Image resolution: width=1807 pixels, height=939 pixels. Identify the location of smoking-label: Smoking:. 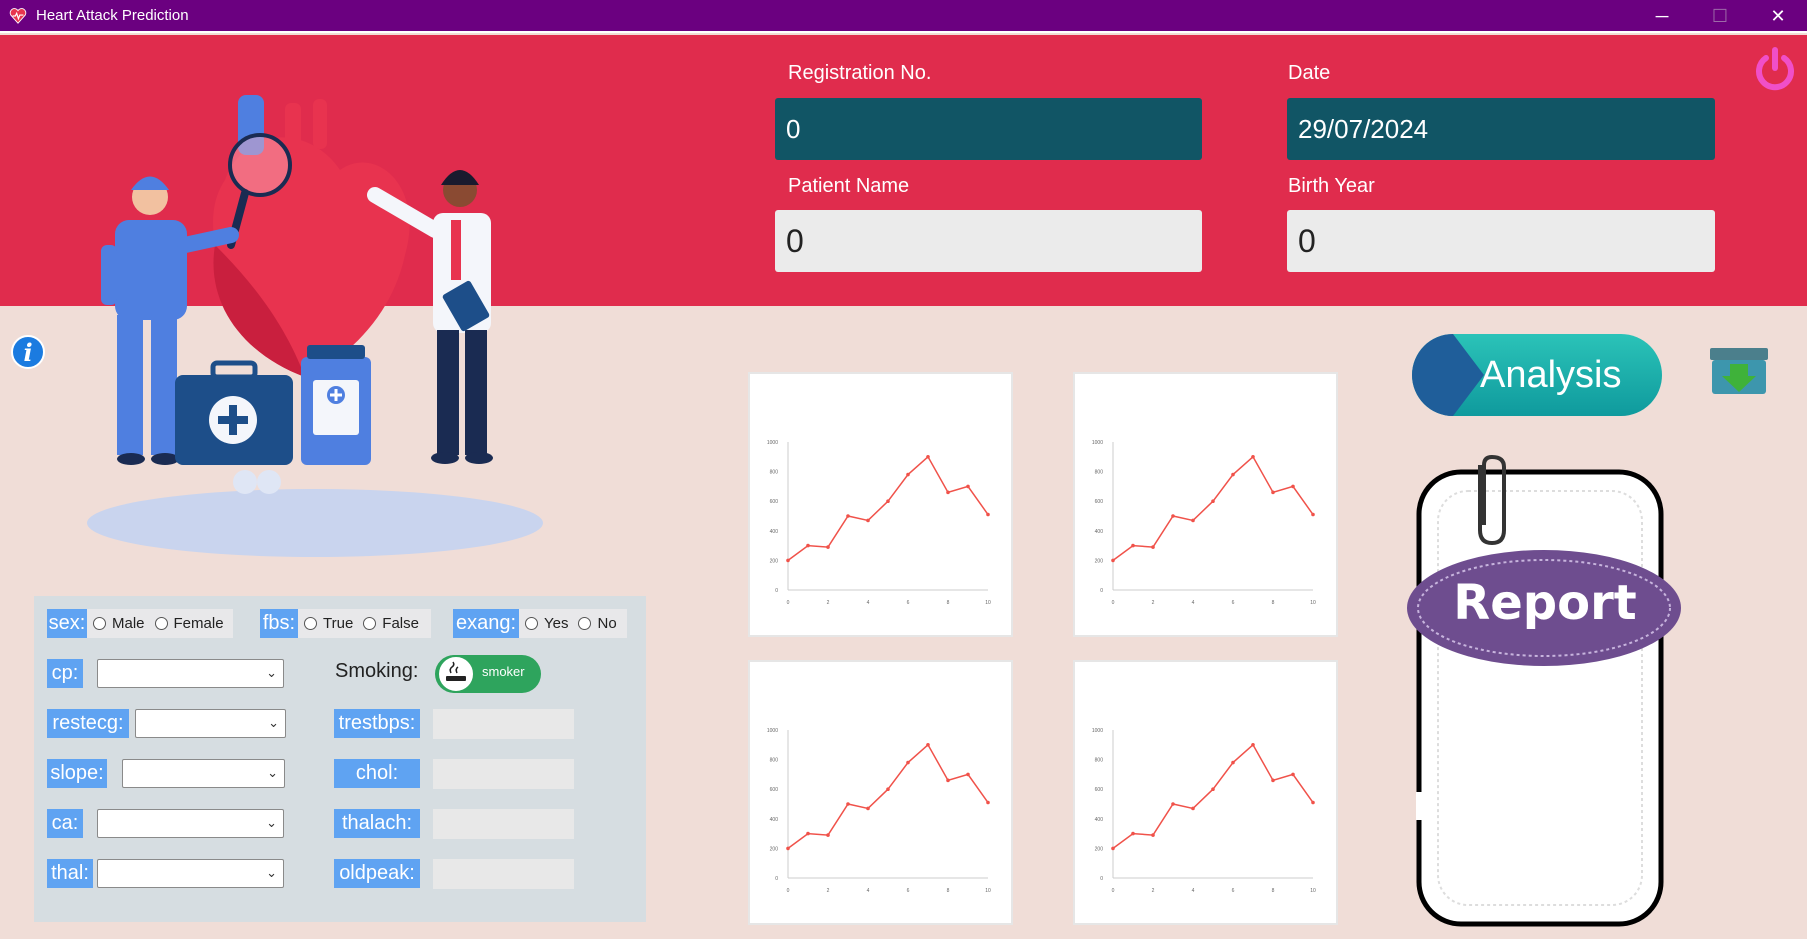
(377, 671).